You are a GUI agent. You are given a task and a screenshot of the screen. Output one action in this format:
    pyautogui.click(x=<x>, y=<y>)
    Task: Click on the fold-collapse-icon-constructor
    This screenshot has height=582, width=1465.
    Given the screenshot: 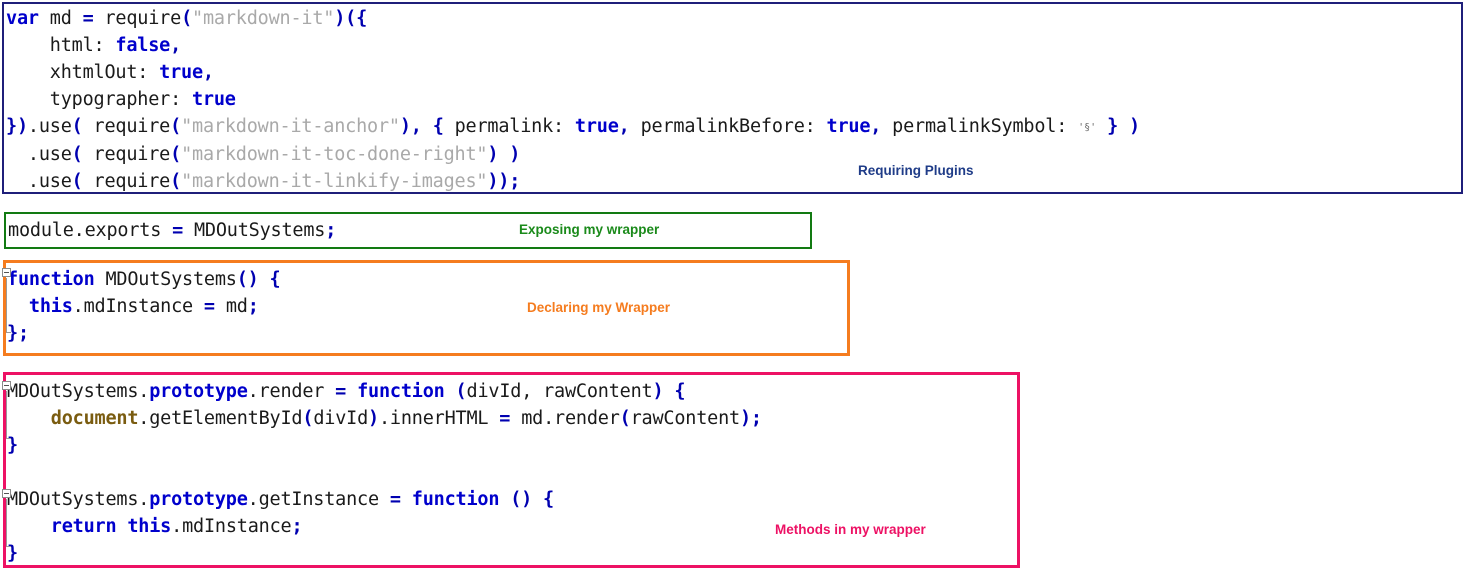 What is the action you would take?
    pyautogui.click(x=6, y=272)
    